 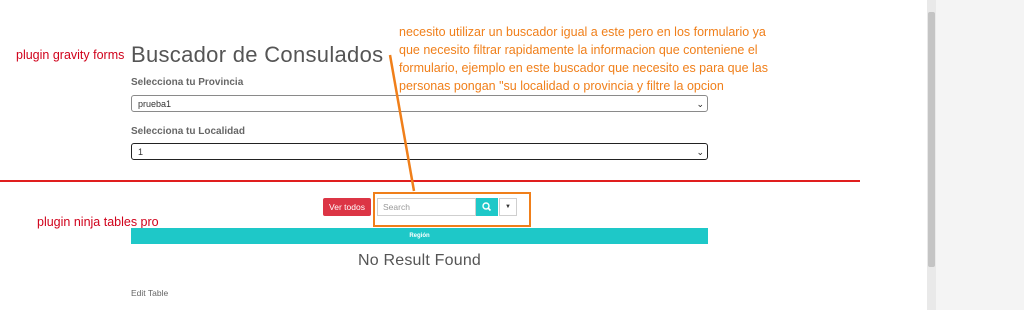 I want to click on table-column-header: Región, so click(x=419, y=236).